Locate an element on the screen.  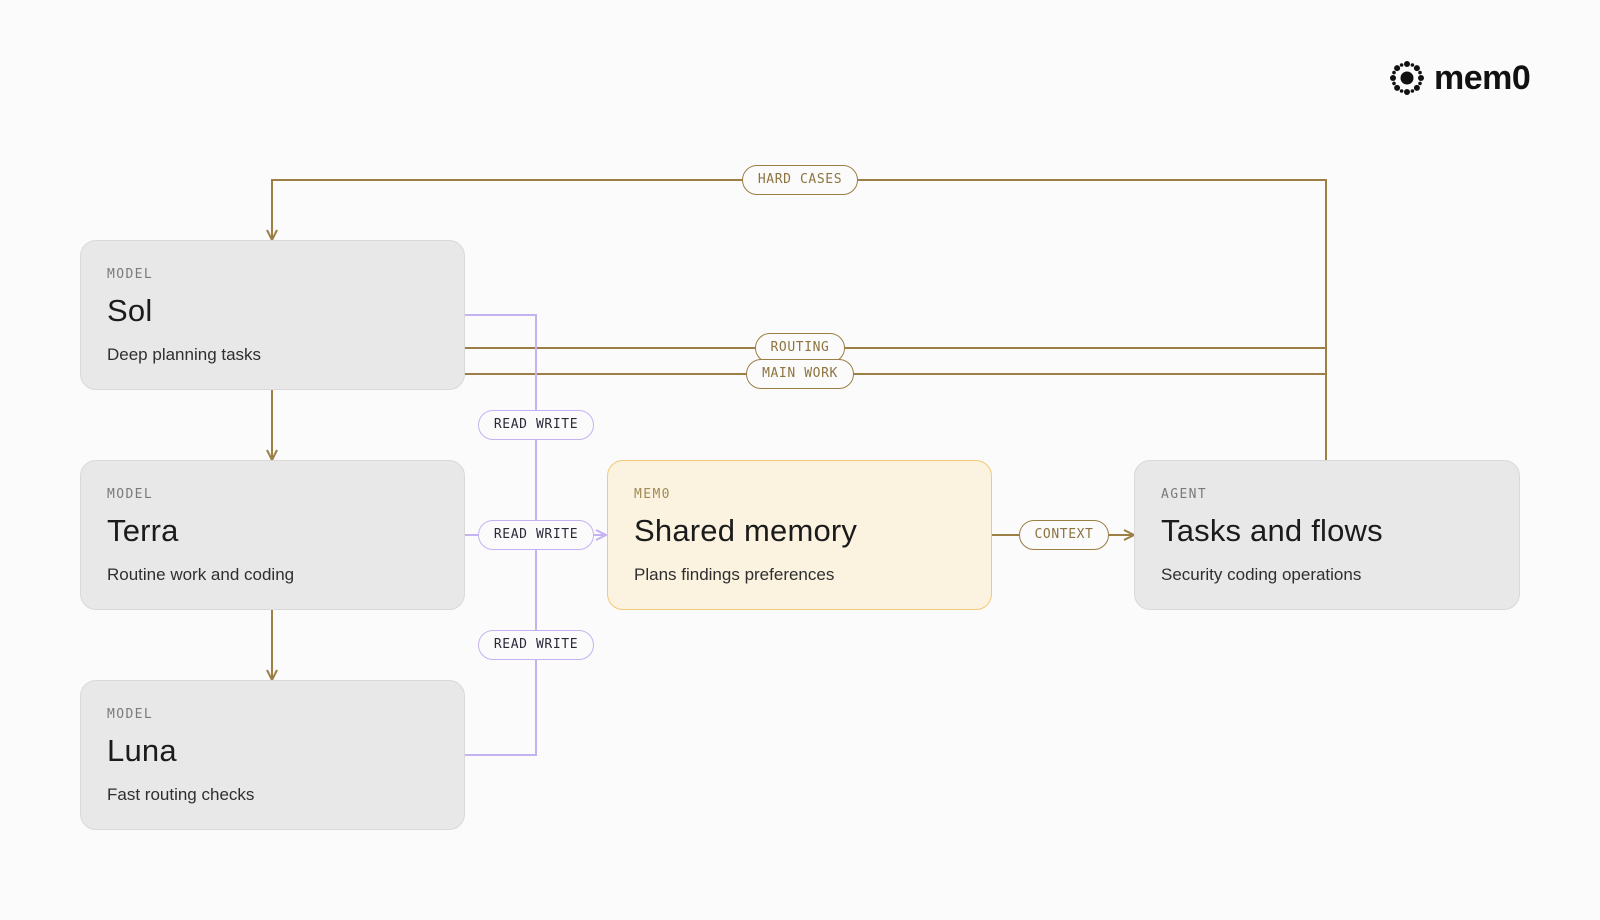
edge-label-hard-cases: HARD CASES is located at coordinates (800, 180).